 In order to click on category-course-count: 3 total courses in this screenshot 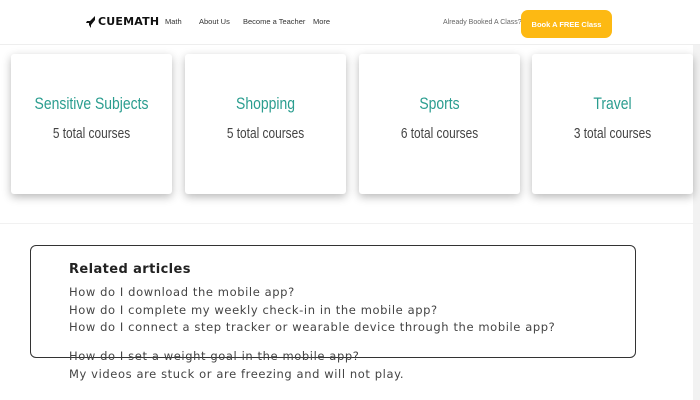, I will do `click(612, 134)`.